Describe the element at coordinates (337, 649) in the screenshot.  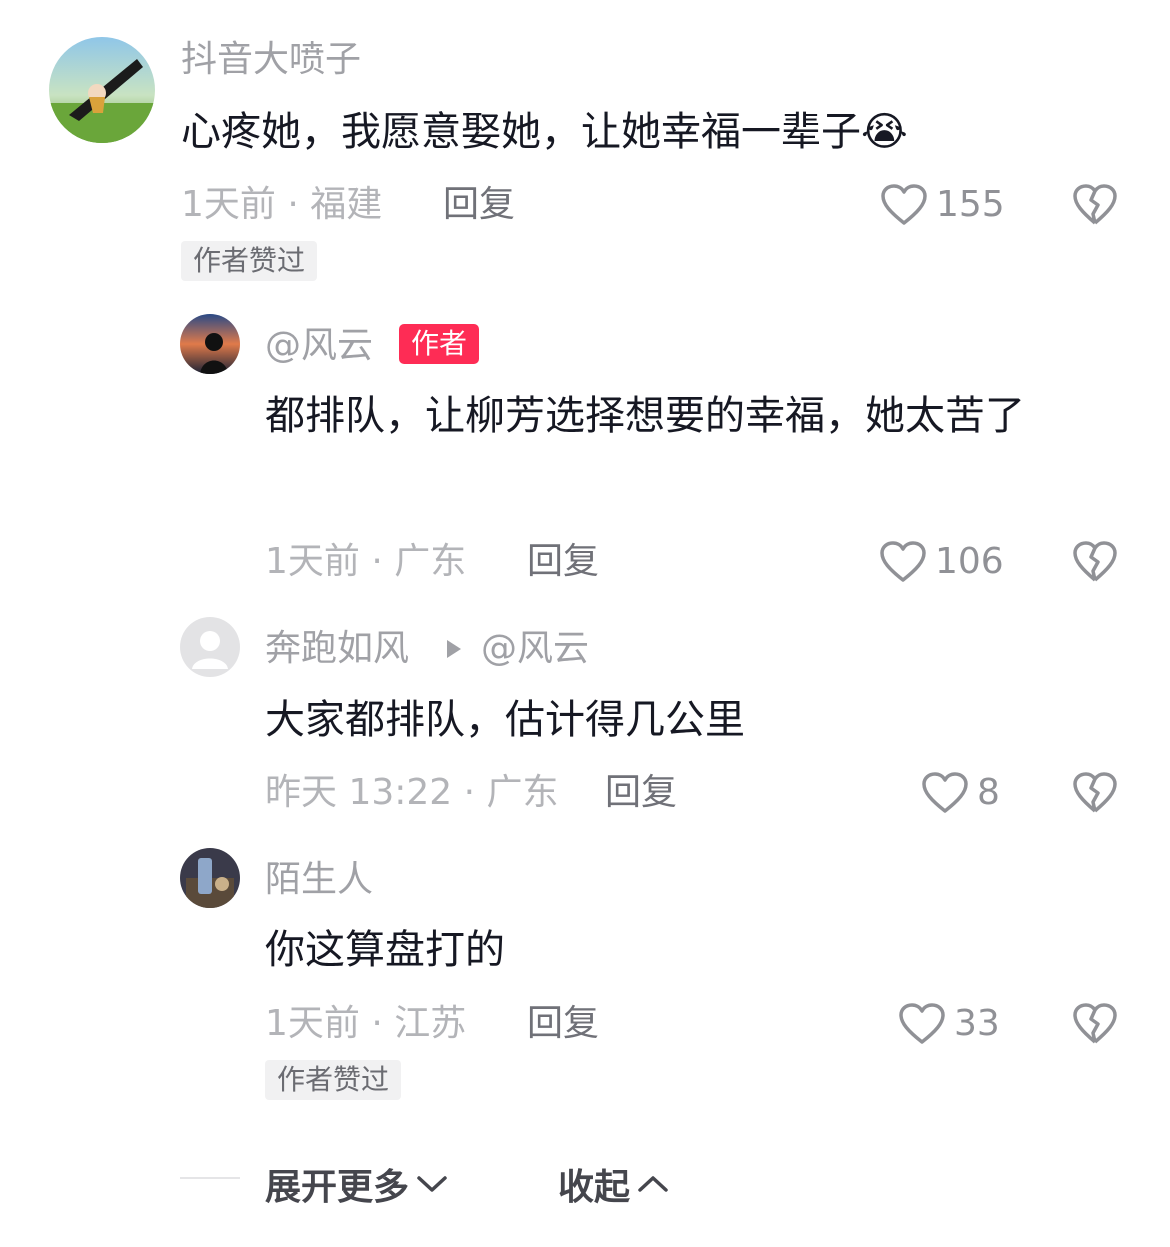
I see `username: 奔跑如风` at that location.